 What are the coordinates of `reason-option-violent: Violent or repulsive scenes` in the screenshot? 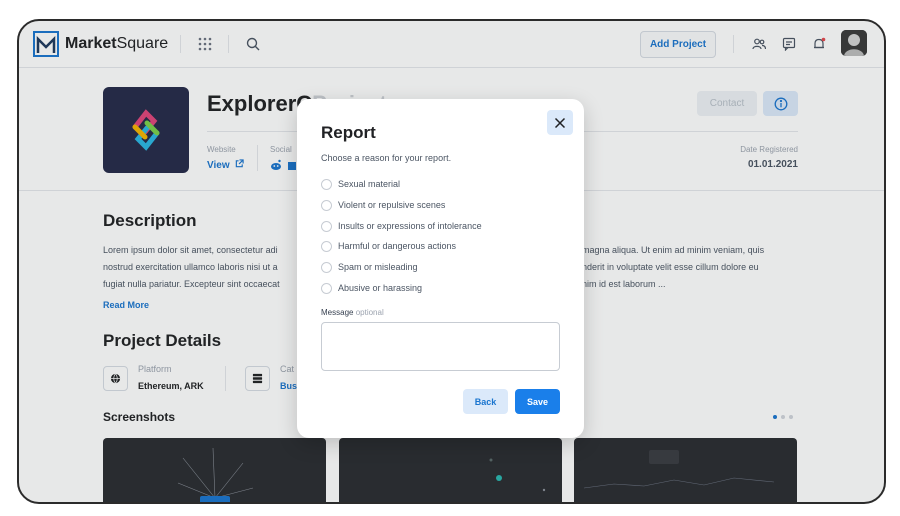 It's located at (436, 205).